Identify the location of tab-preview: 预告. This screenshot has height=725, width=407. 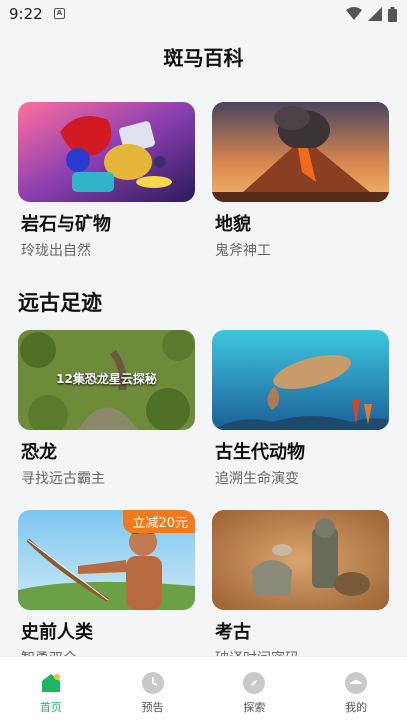
(153, 691).